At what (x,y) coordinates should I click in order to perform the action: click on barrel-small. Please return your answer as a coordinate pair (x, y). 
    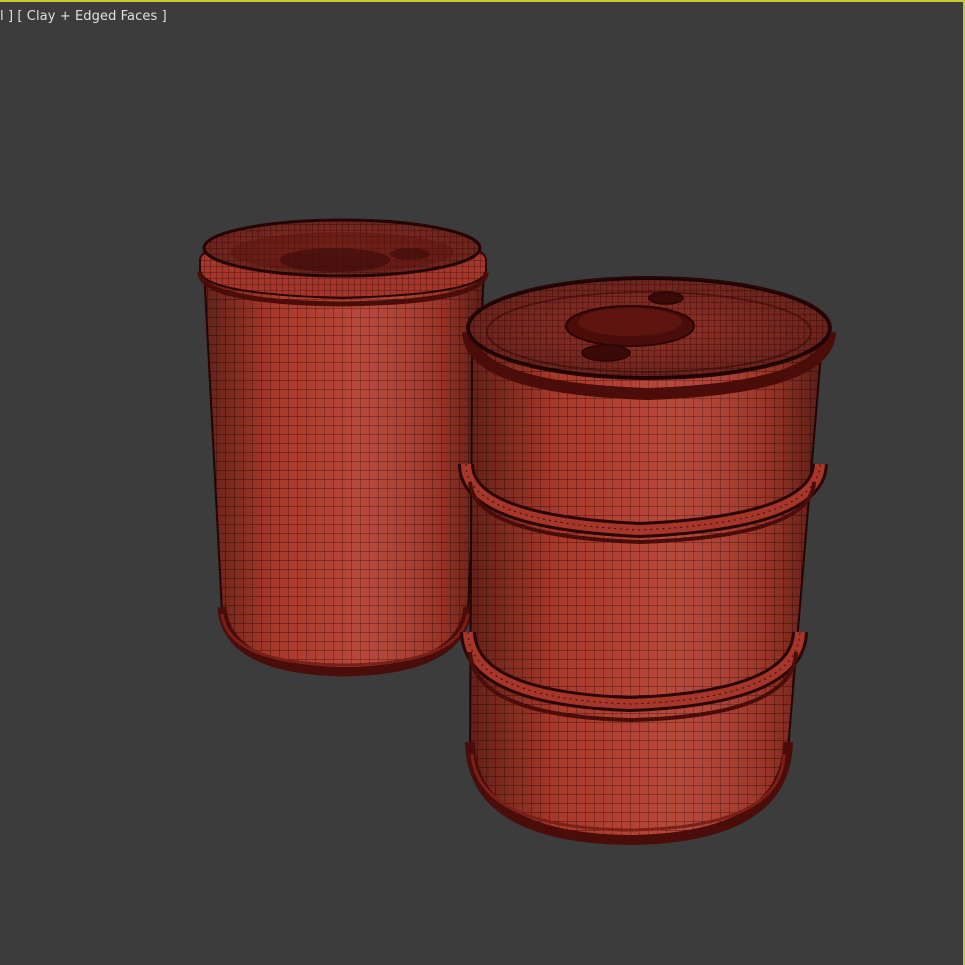
    Looking at the image, I should click on (343, 447).